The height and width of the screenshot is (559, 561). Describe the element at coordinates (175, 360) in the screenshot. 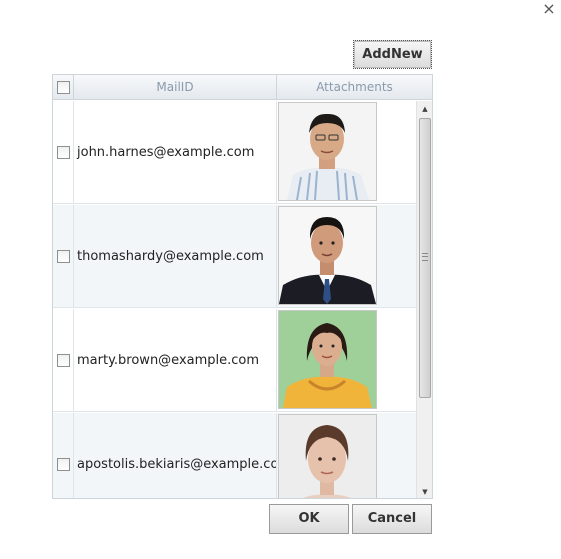

I see `mail-cell: marty.brown@example.com` at that location.